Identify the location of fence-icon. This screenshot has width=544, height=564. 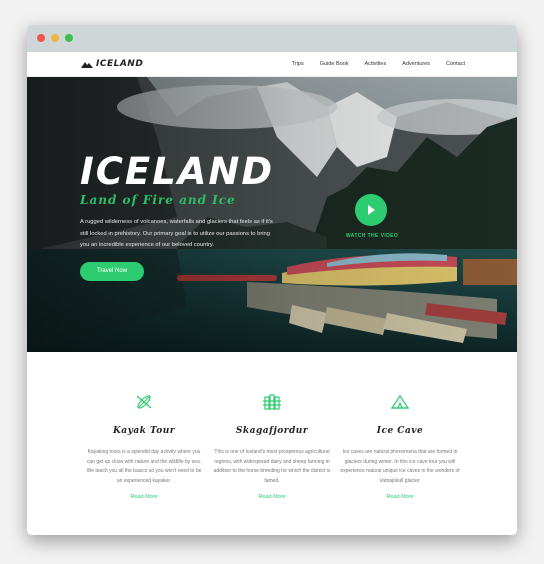
(272, 402).